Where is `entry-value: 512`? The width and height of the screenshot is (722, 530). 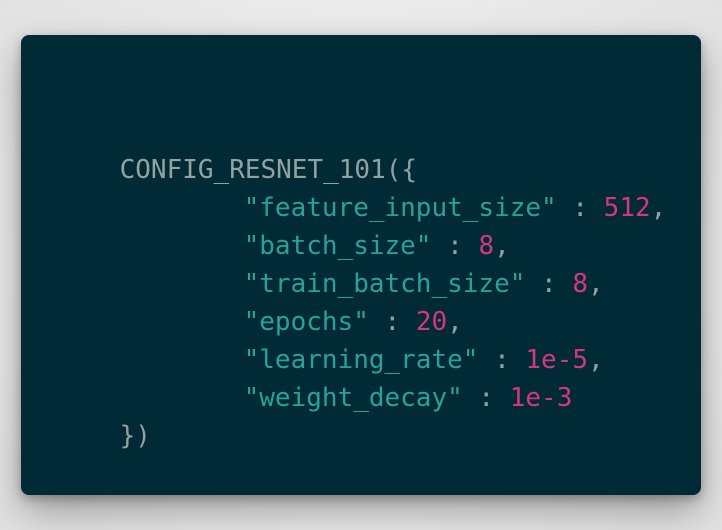 entry-value: 512 is located at coordinates (627, 208).